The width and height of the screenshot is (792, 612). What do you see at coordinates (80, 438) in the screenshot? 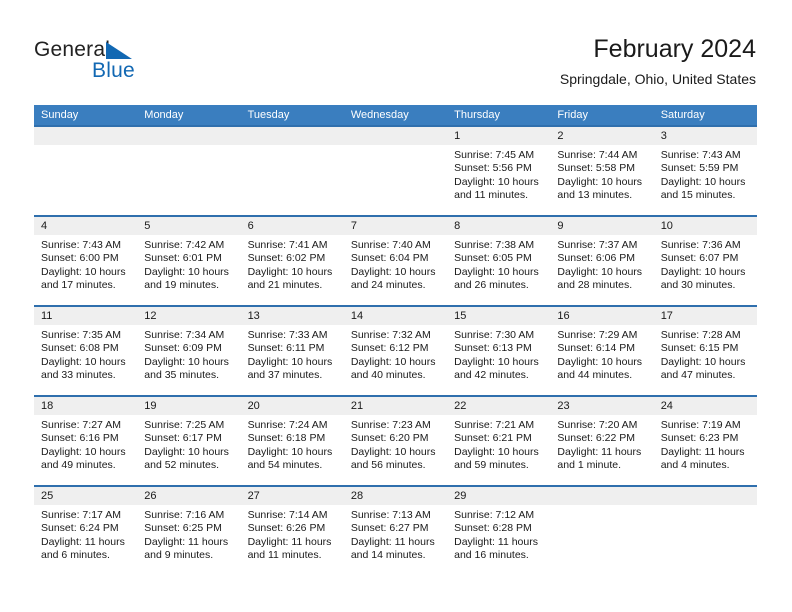
I see `sunset-text: Sunset: 6:16 PM` at bounding box center [80, 438].